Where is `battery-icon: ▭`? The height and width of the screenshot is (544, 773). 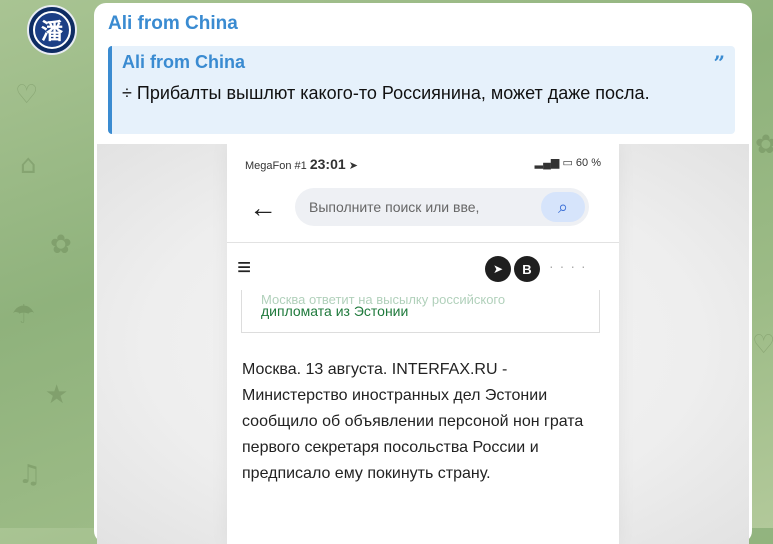
battery-icon: ▭ is located at coordinates (567, 163).